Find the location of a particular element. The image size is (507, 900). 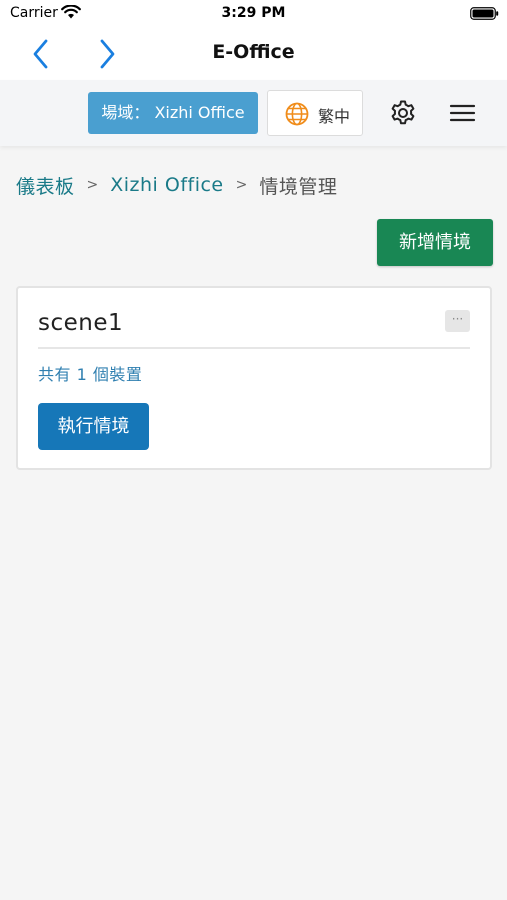

card-divider is located at coordinates (254, 348).